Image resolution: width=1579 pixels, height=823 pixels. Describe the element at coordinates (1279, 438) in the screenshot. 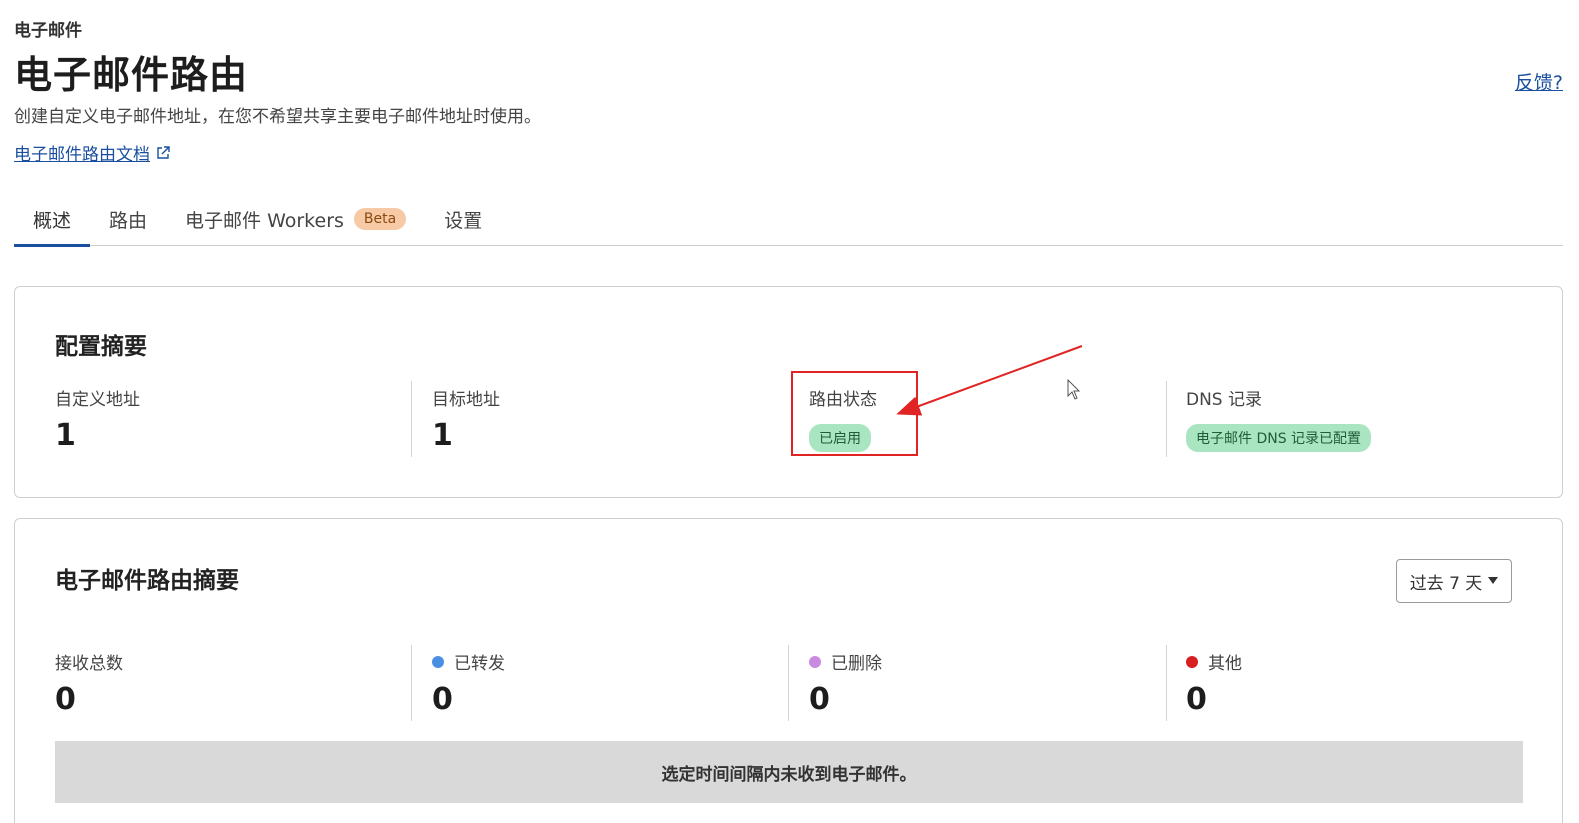

I see `status-badge-dns: 电子邮件 DNS 记录已配置` at that location.